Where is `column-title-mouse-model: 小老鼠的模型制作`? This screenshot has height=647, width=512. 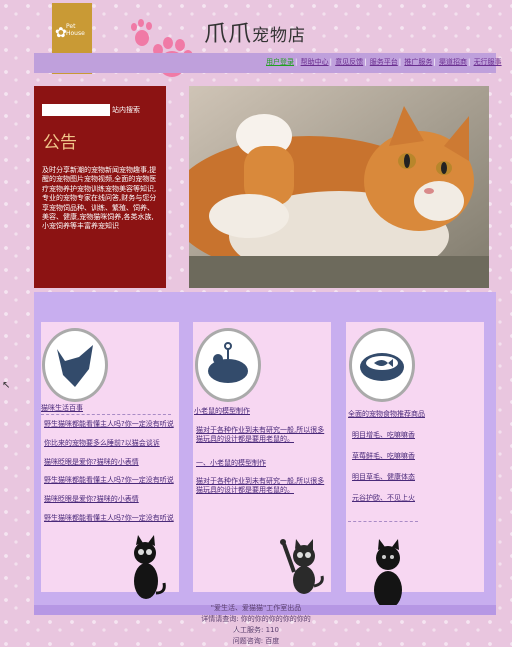 column-title-mouse-model: 小老鼠的模型制作 is located at coordinates (222, 411).